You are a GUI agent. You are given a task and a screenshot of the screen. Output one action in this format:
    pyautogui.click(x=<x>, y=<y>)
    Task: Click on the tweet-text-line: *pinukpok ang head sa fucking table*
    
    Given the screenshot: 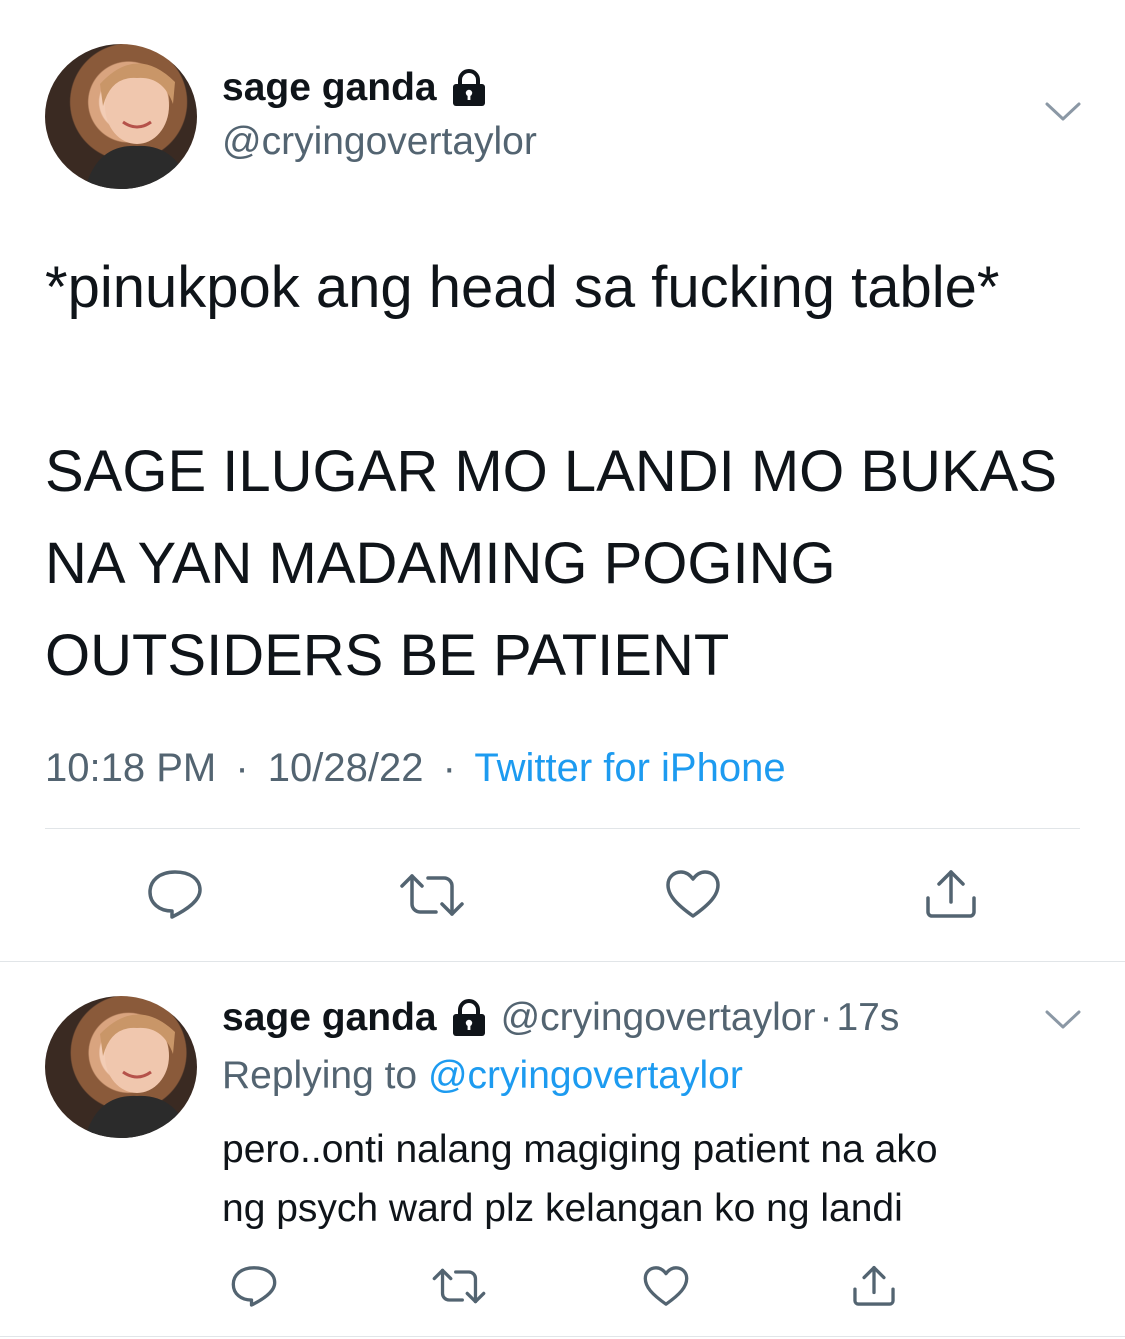 What is the action you would take?
    pyautogui.click(x=522, y=287)
    